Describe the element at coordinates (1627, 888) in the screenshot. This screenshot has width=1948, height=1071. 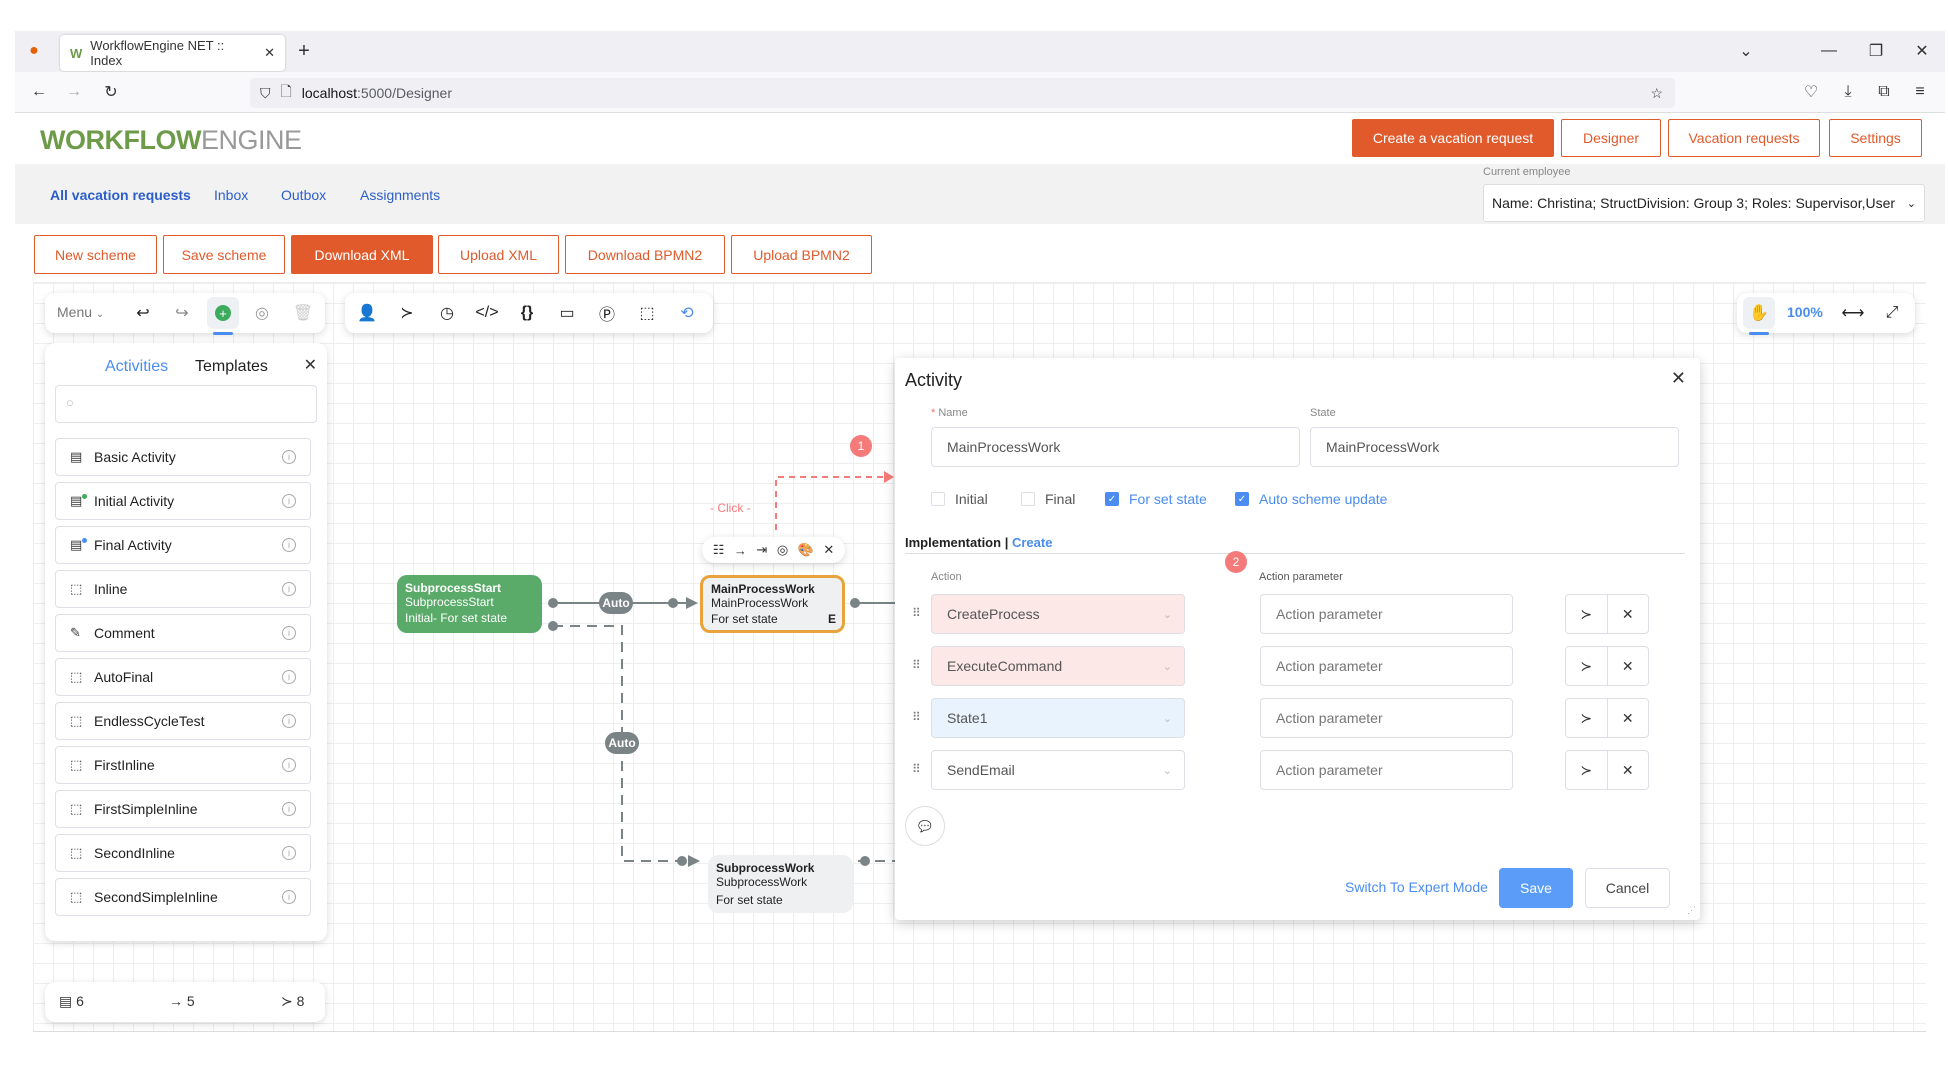
I see `cancel-button: Cancel` at that location.